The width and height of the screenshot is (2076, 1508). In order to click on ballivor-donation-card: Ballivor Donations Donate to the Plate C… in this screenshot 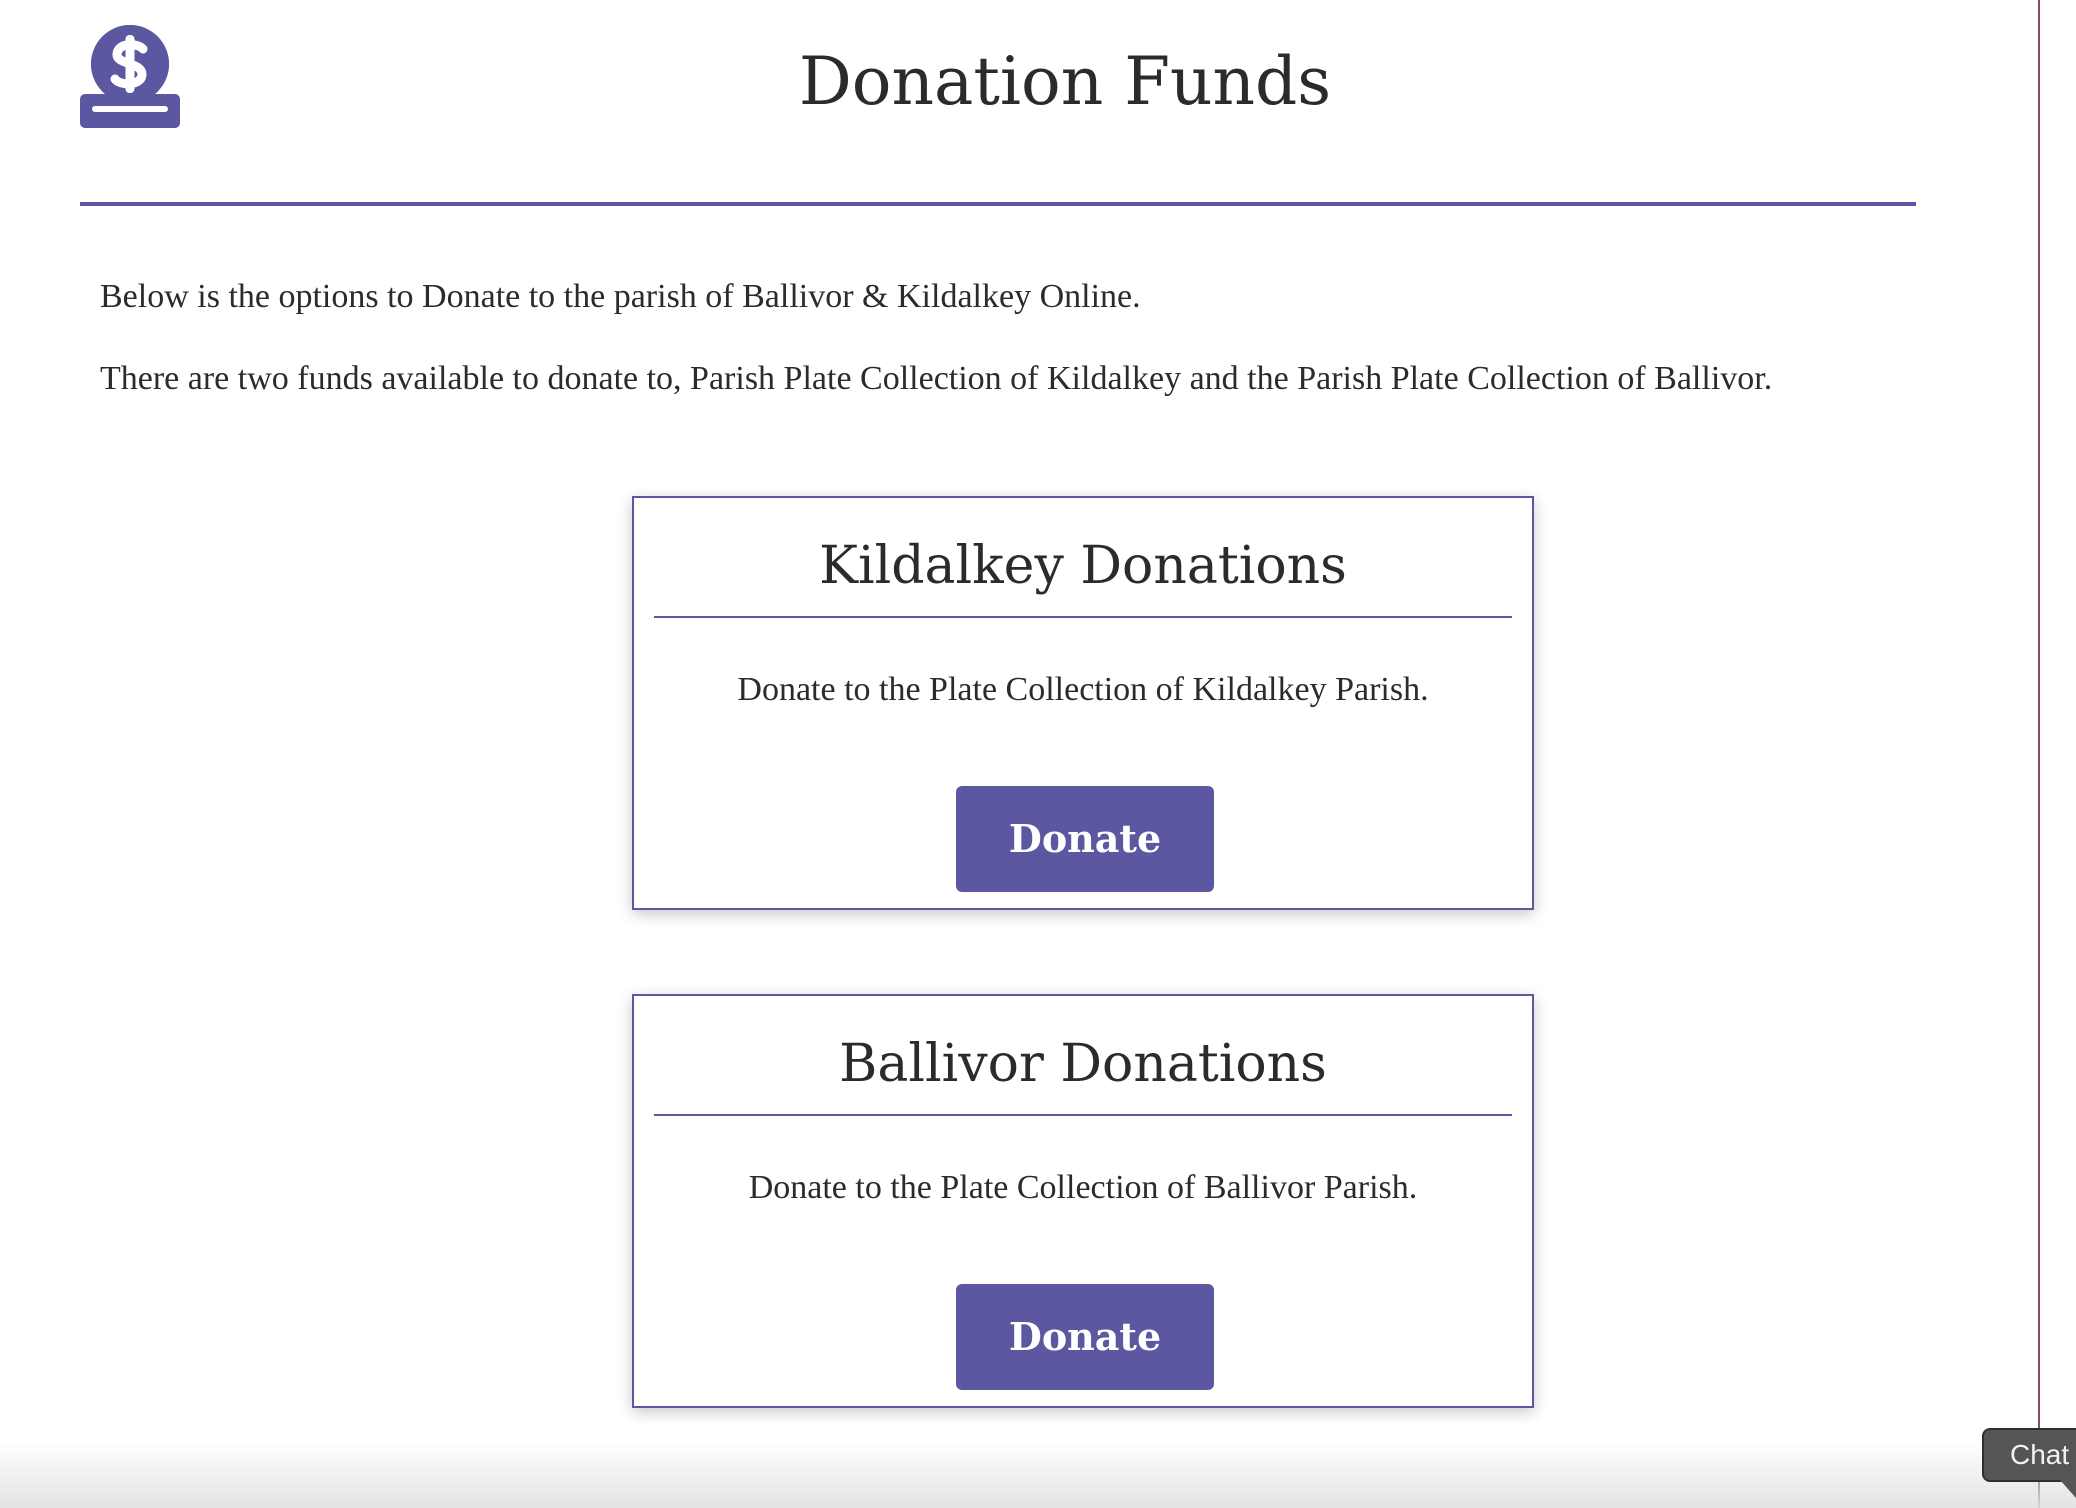, I will do `click(1083, 1201)`.